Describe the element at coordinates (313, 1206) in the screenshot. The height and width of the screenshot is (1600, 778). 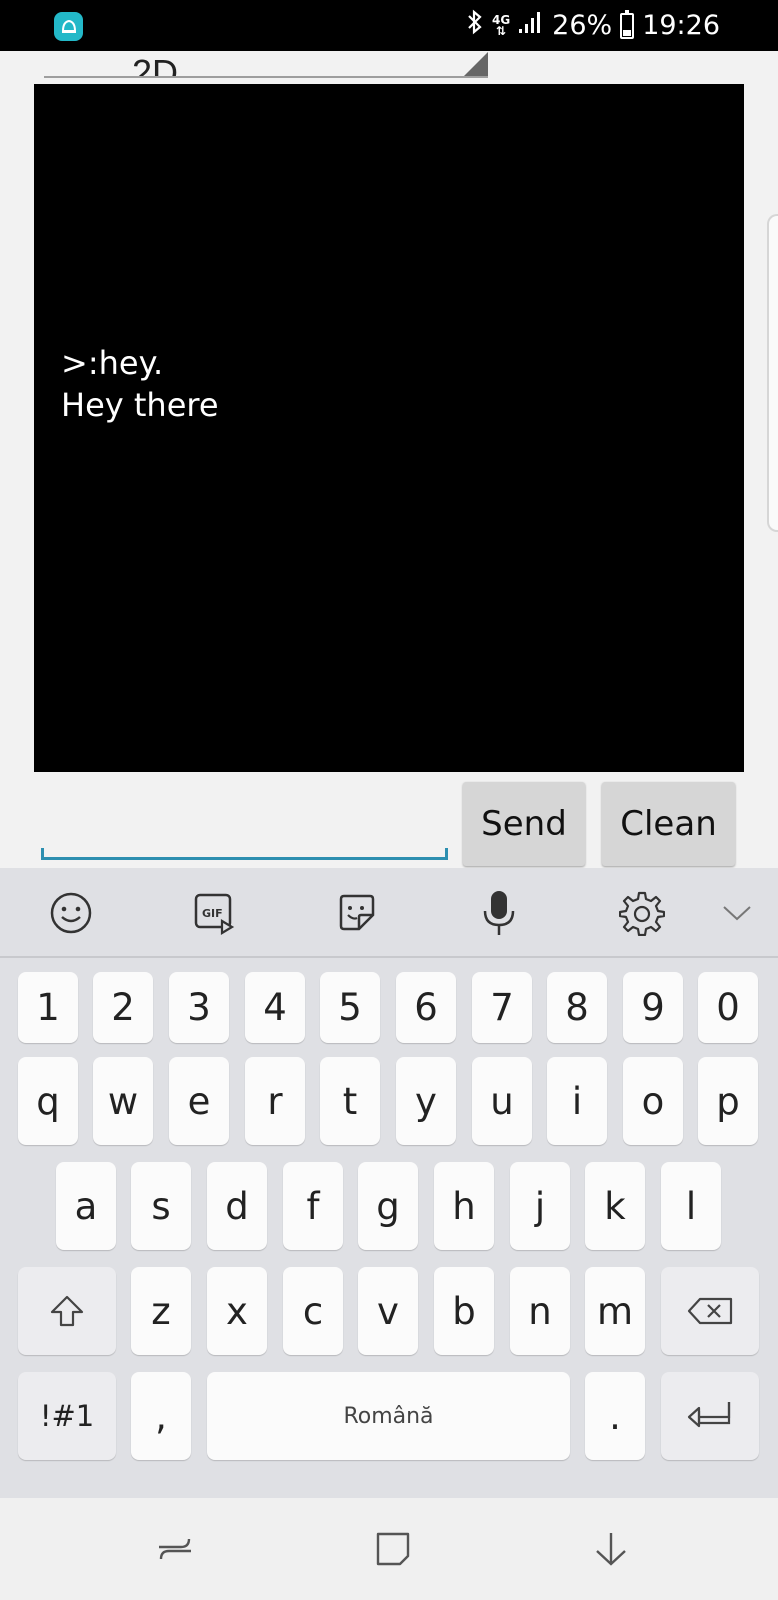
I see `key: f` at that location.